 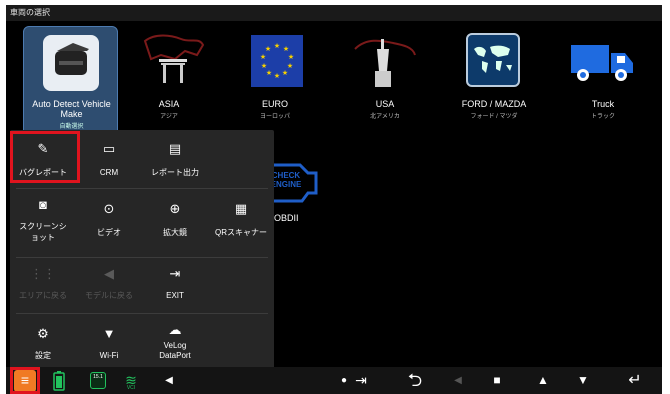 What do you see at coordinates (131, 388) in the screenshot?
I see `vci-label: VCI` at bounding box center [131, 388].